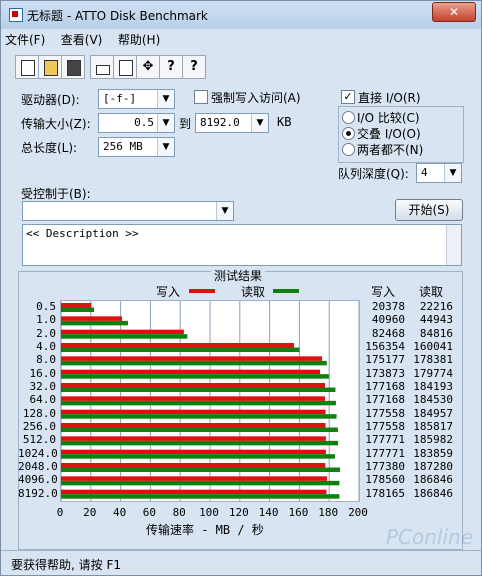 The width and height of the screenshot is (482, 576). I want to click on start-button: 开始(S), so click(429, 210).